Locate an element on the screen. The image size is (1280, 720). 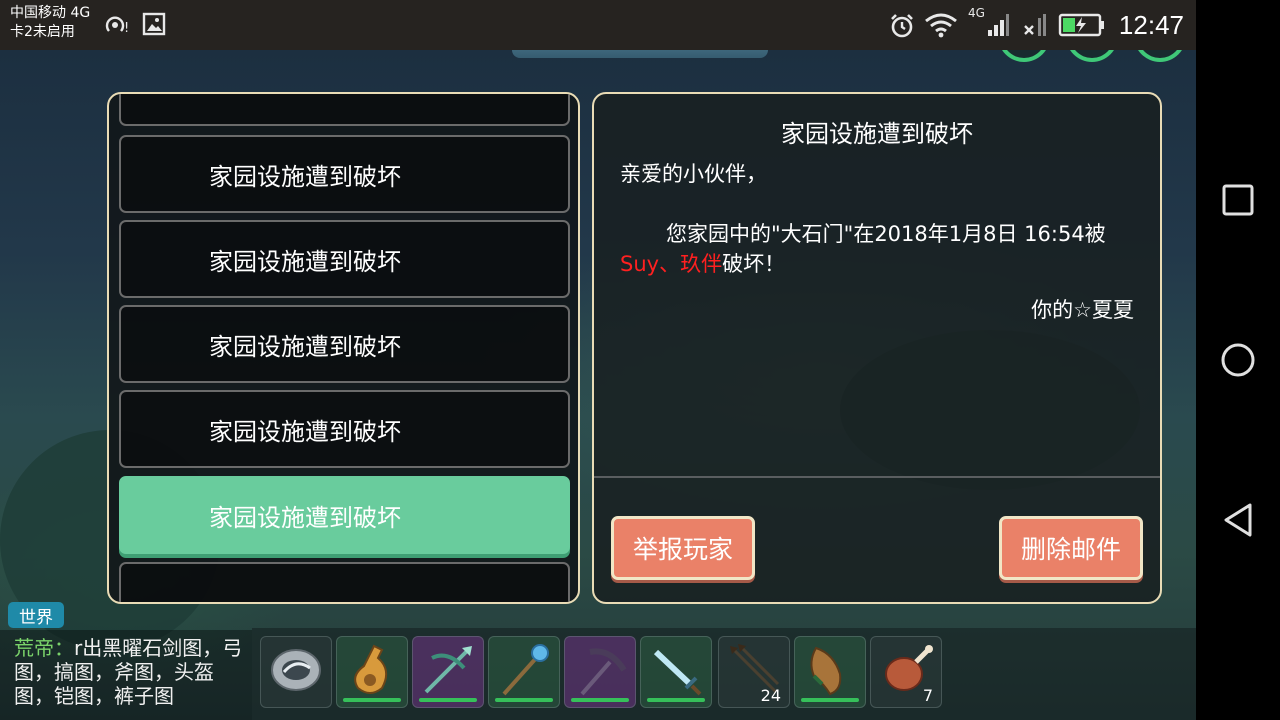
carrier-line2: 卡2未启用 is located at coordinates (42, 32).